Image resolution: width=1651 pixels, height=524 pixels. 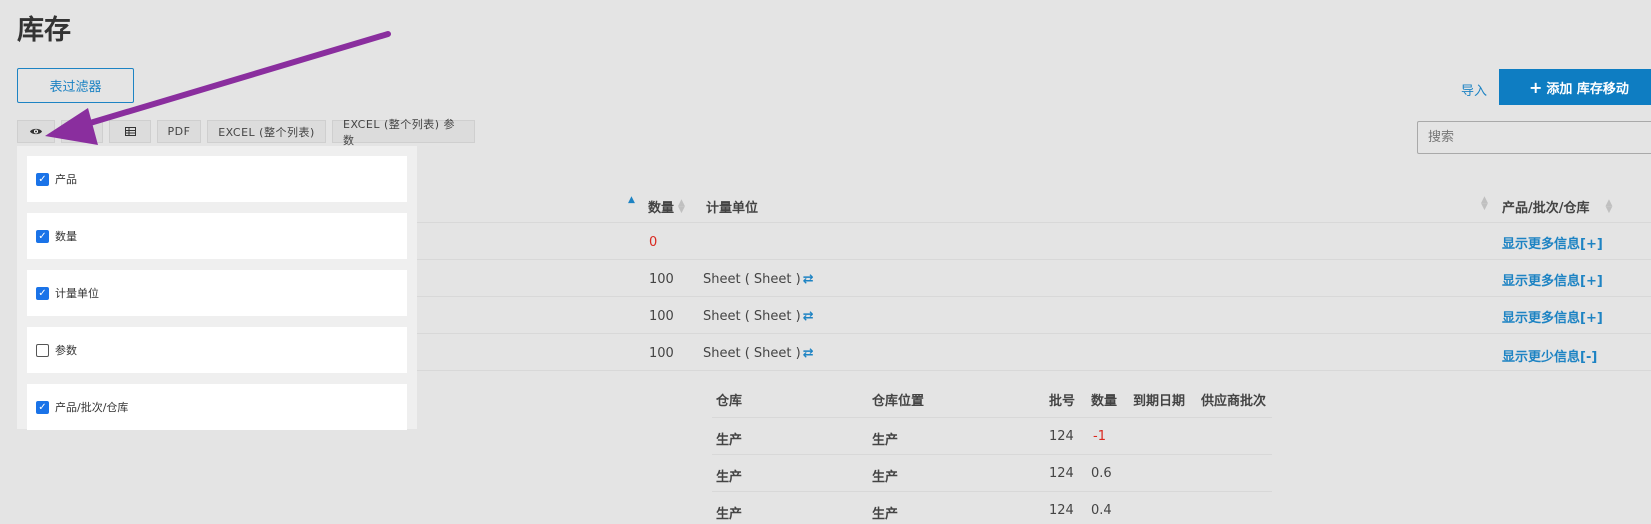 I want to click on search-input, so click(x=1534, y=137).